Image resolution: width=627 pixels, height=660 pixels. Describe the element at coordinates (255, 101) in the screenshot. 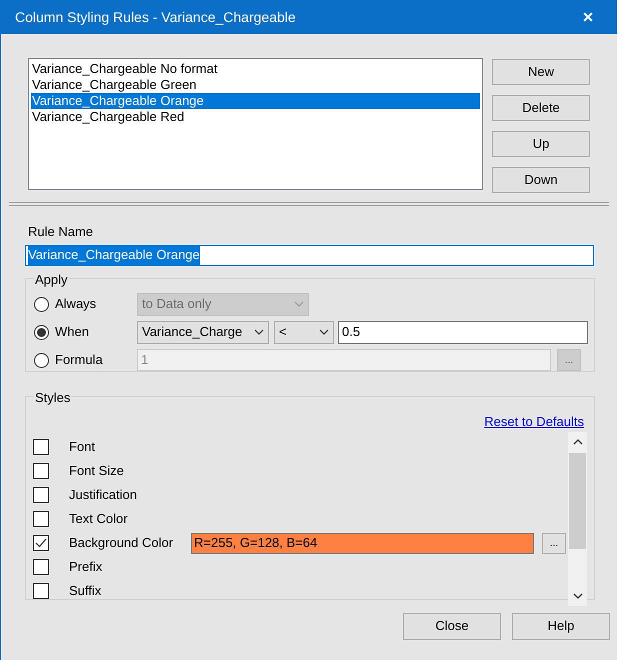

I see `rule-list-item: Variance_Chargeable Orange` at that location.